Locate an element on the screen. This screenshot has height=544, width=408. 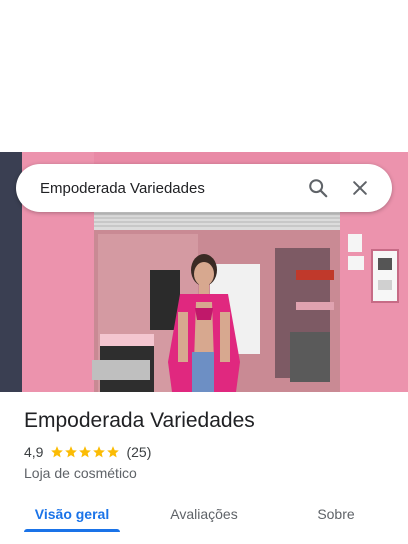
tab-label: Sobre is located at coordinates (336, 514).